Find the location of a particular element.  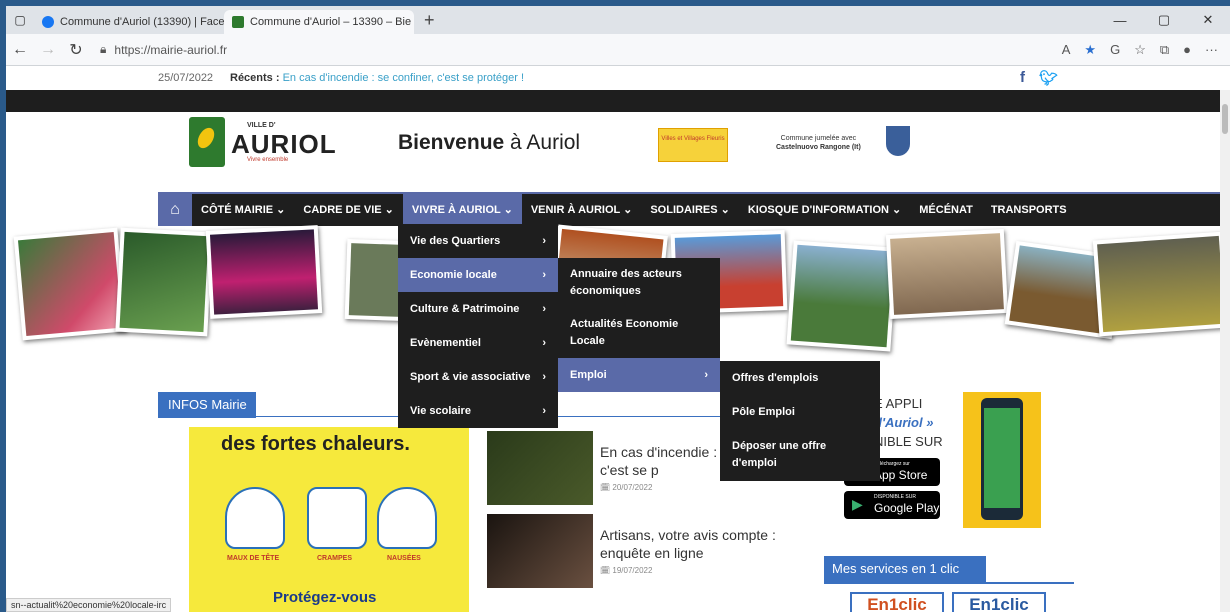

forward-button: → is located at coordinates (48, 50).